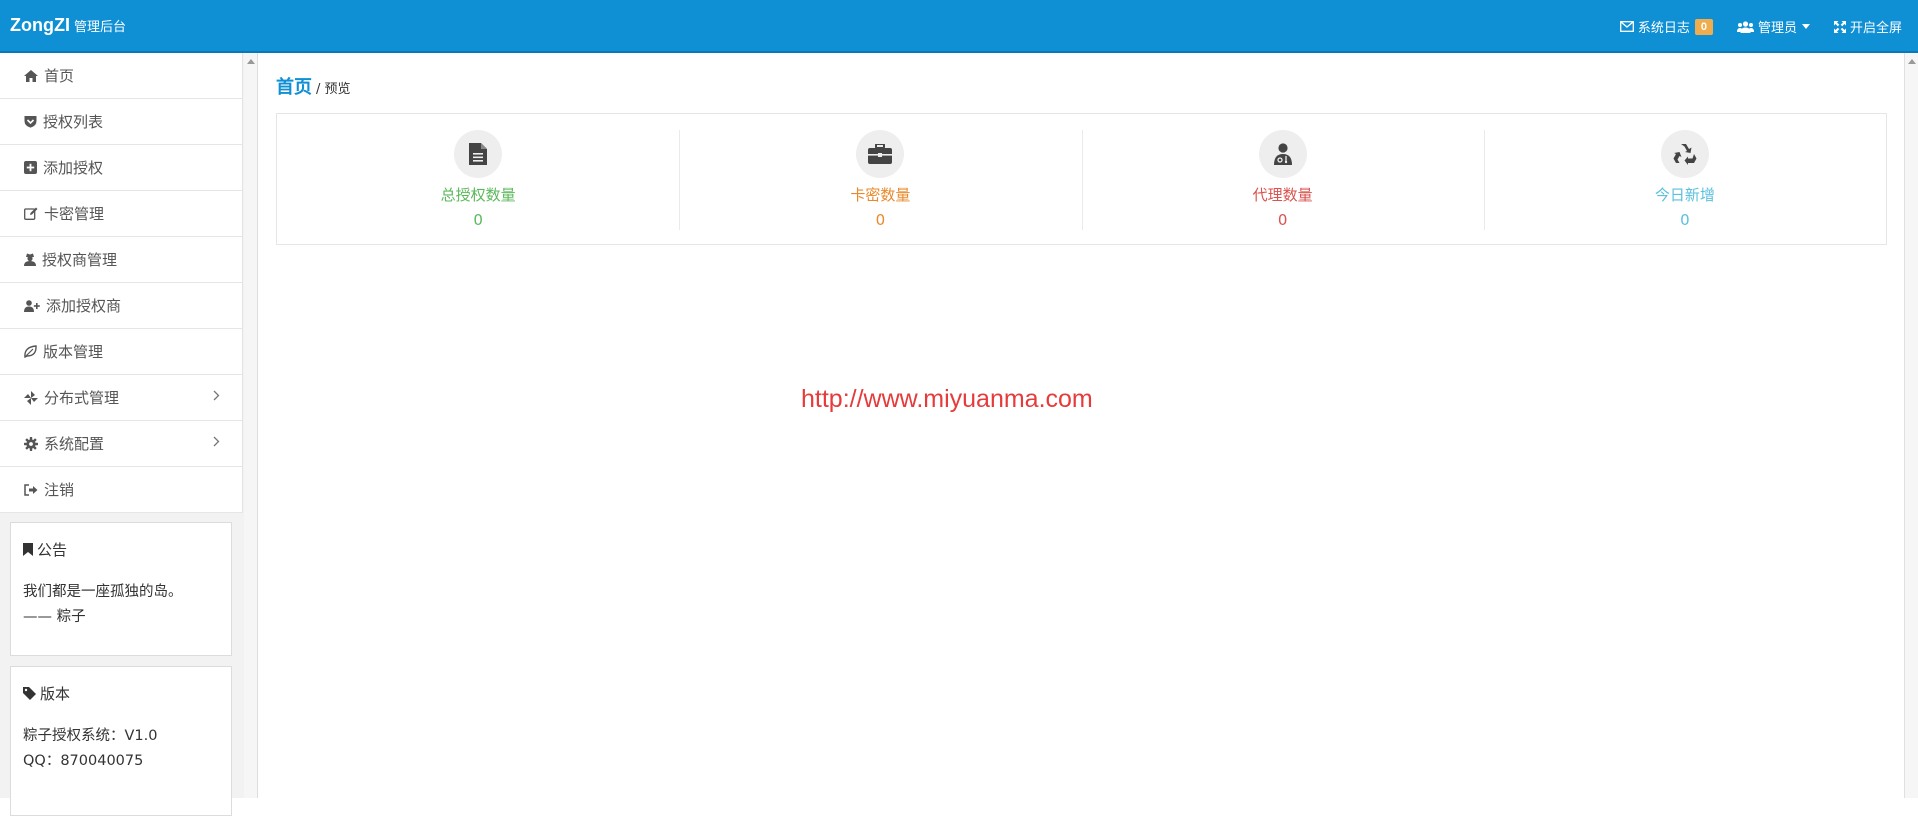 The height and width of the screenshot is (816, 1918). Describe the element at coordinates (74, 214) in the screenshot. I see `sidebar-item-label: 卡密管理` at that location.